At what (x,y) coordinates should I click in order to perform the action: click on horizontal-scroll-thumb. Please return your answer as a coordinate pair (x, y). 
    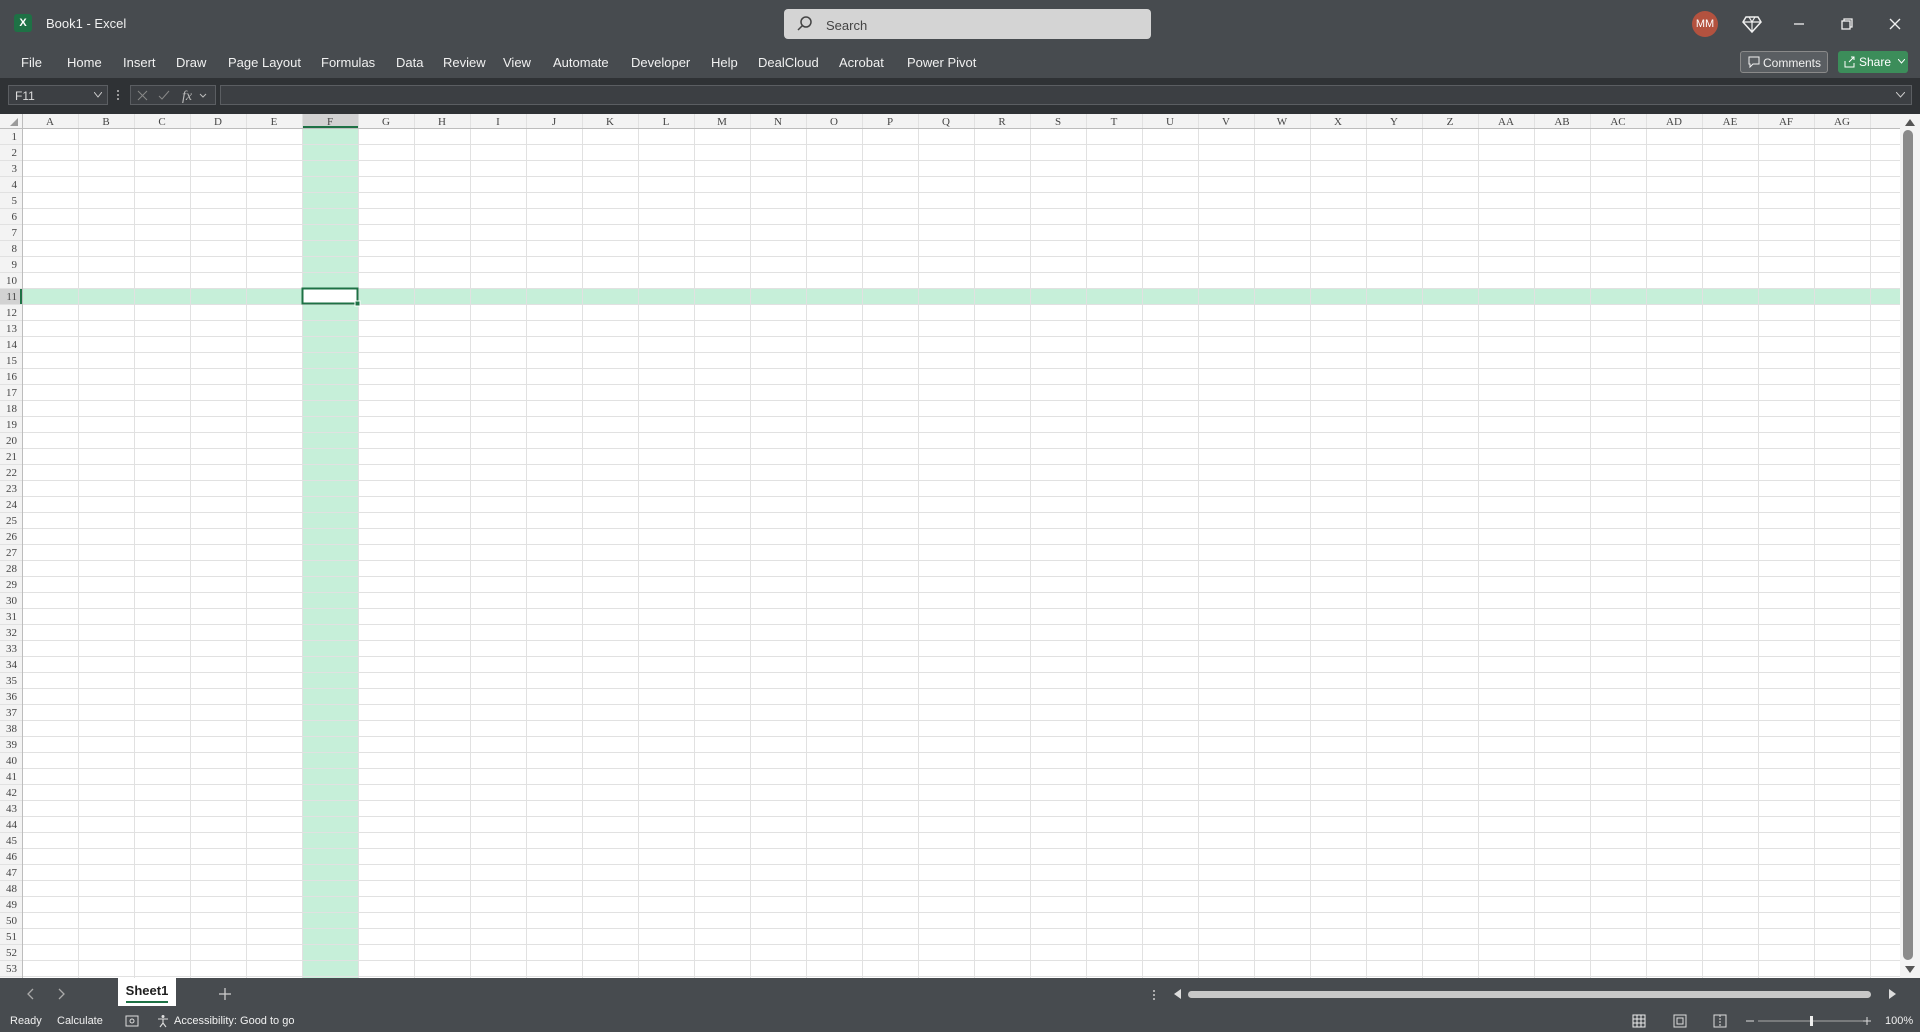
    Looking at the image, I should click on (1529, 994).